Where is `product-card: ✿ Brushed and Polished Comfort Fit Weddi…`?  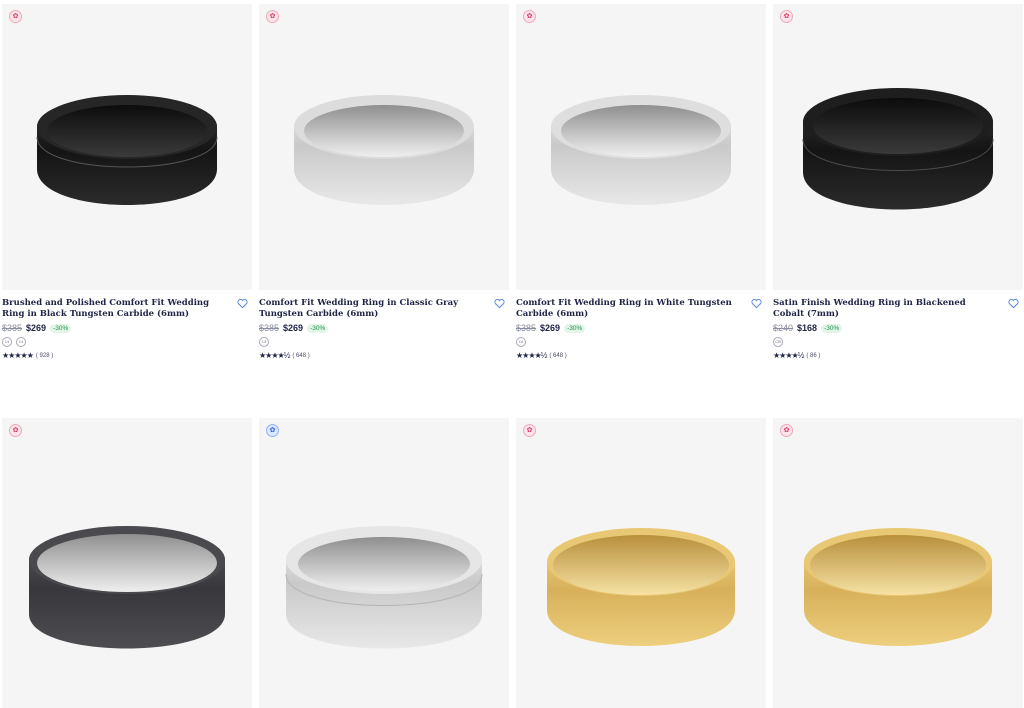 product-card: ✿ Brushed and Polished Comfort Fit Weddi… is located at coordinates (127, 182).